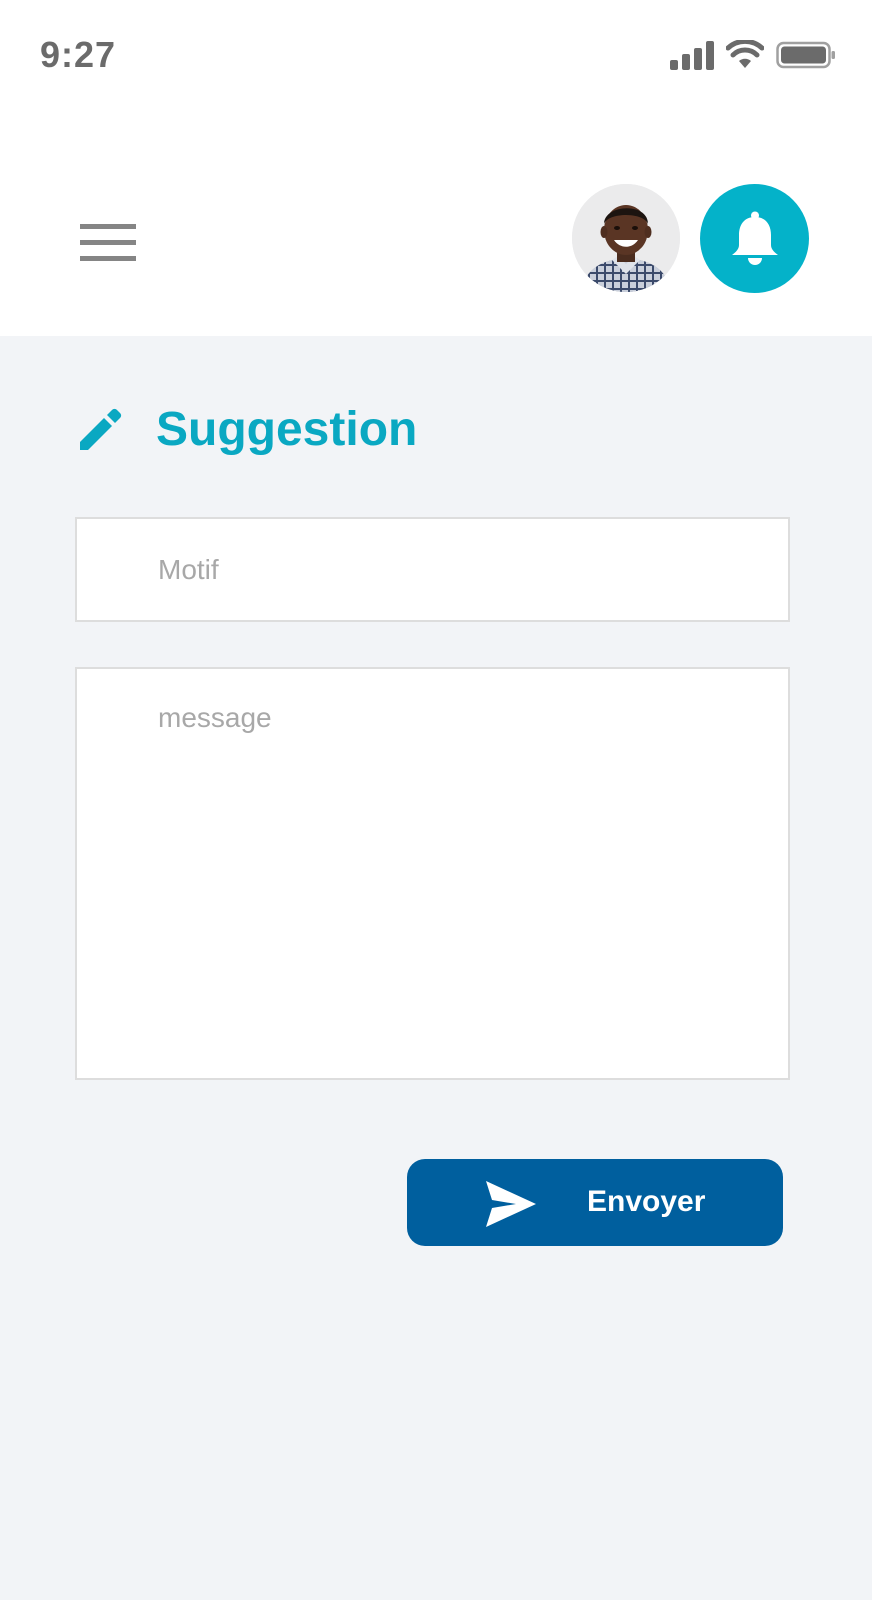  Describe the element at coordinates (108, 226) in the screenshot. I see `hamburger-menu-icon` at that location.